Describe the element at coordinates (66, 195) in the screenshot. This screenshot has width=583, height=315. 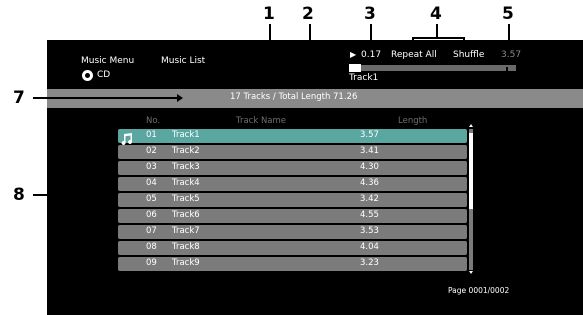
I see `callout-8-line` at that location.